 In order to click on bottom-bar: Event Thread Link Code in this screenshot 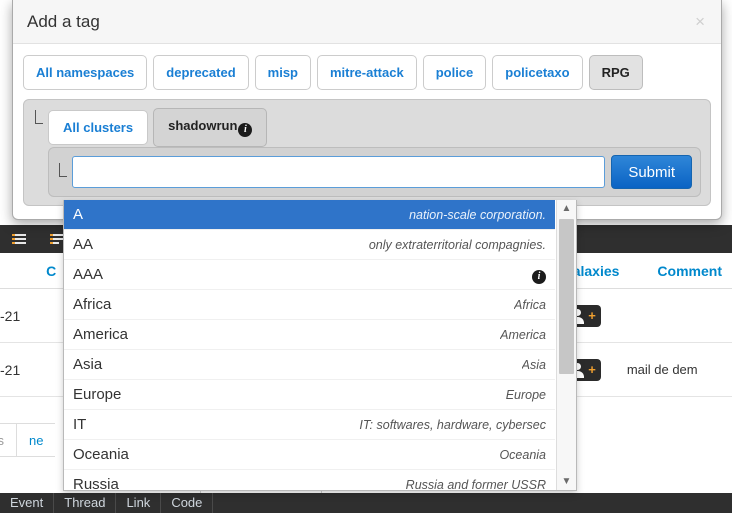, I will do `click(366, 503)`.